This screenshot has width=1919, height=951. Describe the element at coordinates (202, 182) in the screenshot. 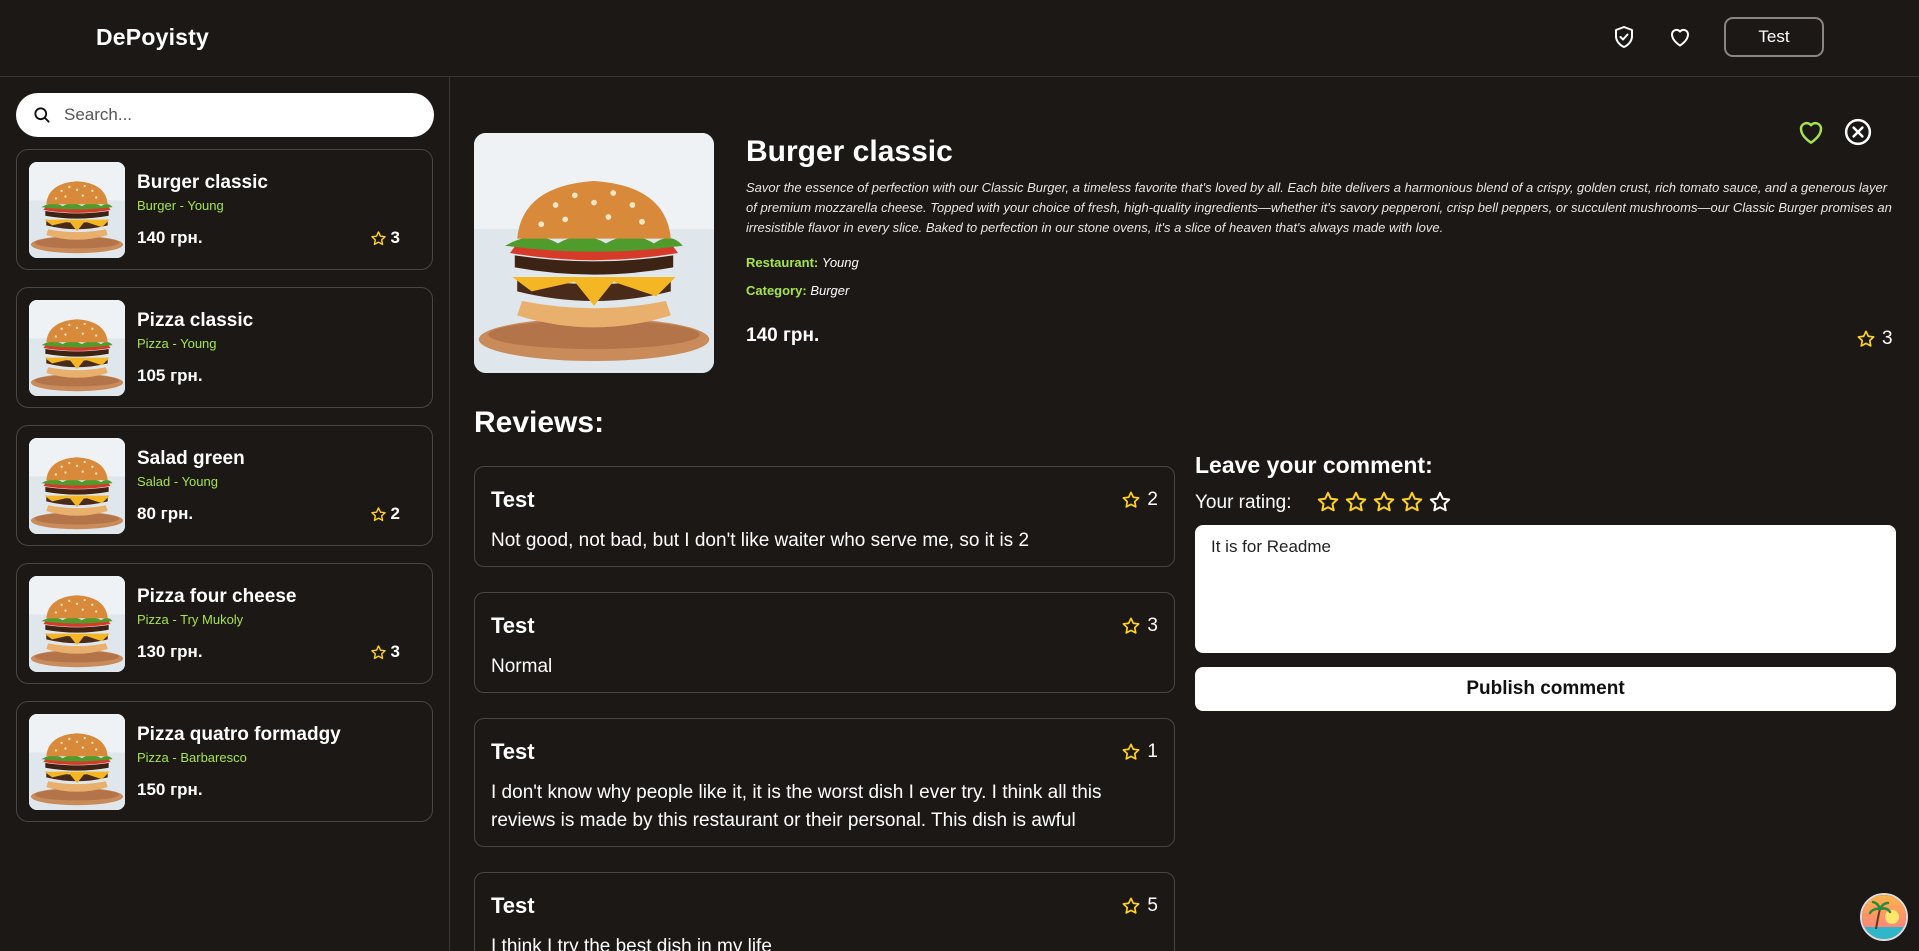

I see `dish-name: Burger classic` at that location.